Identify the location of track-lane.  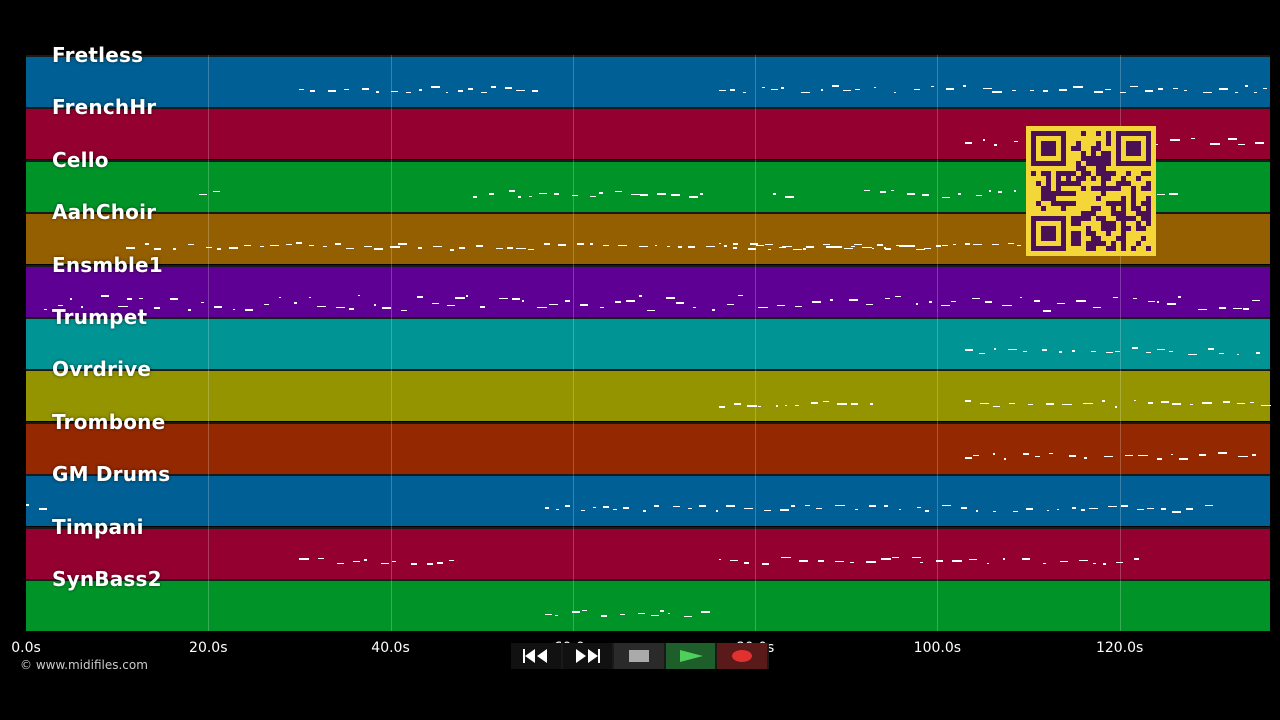
(648, 500).